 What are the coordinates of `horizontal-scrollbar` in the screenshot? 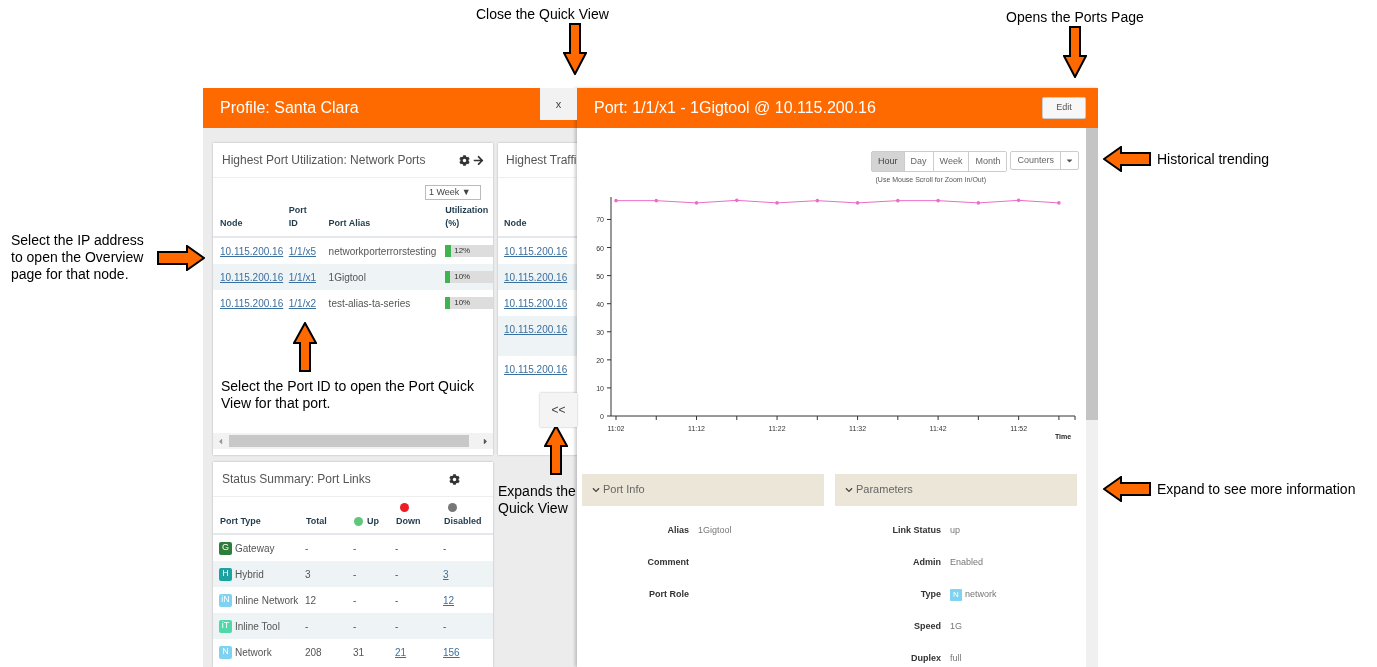 It's located at (353, 441).